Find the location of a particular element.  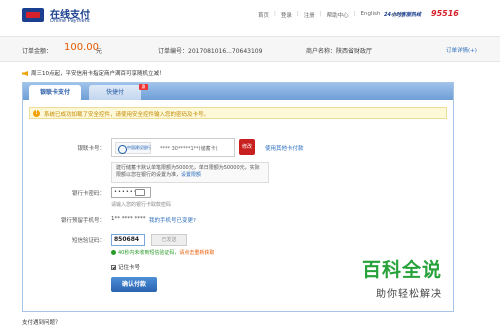

selected-card: 中国建设银行 **** 30*****1**(储蓄卡) is located at coordinates (173, 147).